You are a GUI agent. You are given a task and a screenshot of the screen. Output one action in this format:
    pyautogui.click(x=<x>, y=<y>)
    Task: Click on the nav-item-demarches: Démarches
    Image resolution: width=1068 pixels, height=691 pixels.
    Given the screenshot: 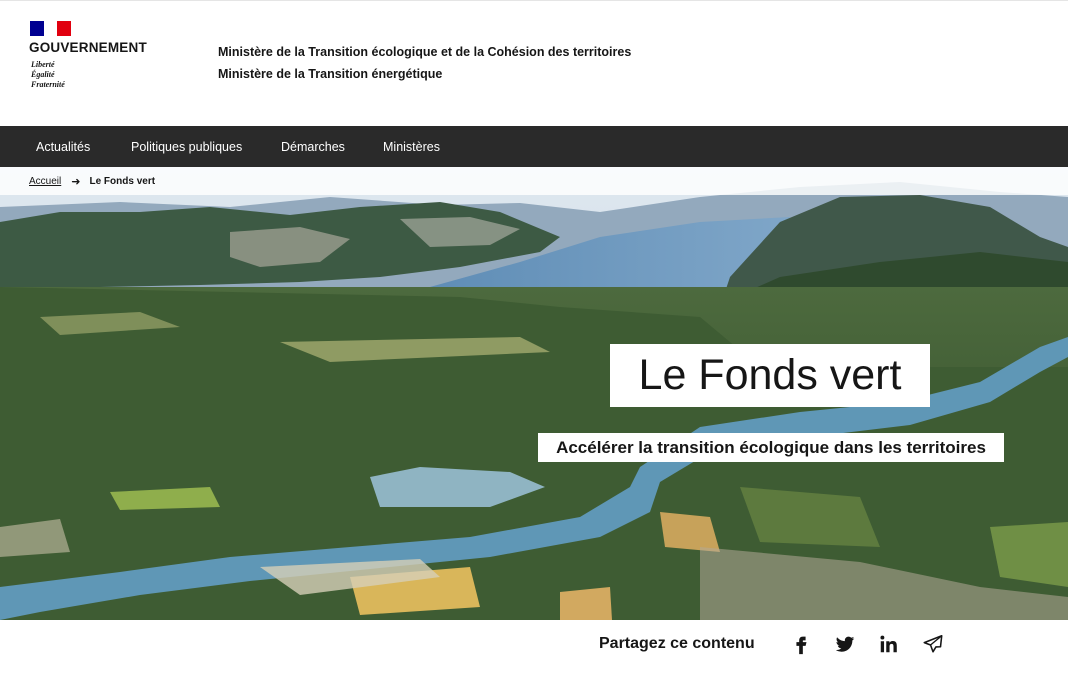 What is the action you would take?
    pyautogui.click(x=313, y=147)
    